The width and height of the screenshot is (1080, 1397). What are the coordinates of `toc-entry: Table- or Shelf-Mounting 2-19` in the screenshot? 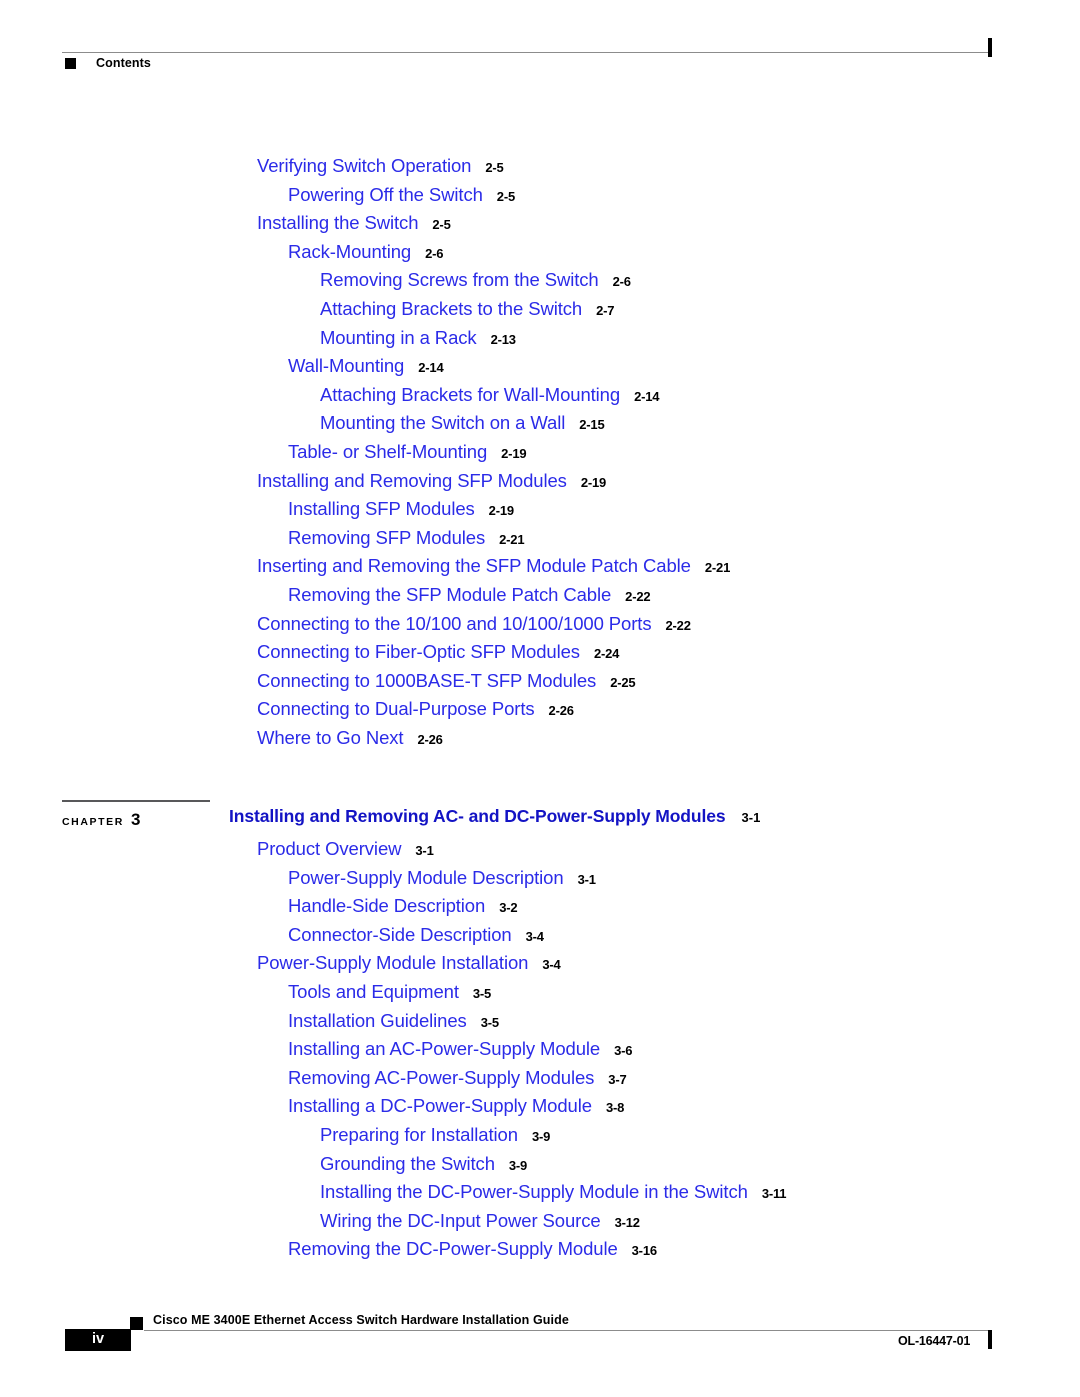 It's located at (407, 453).